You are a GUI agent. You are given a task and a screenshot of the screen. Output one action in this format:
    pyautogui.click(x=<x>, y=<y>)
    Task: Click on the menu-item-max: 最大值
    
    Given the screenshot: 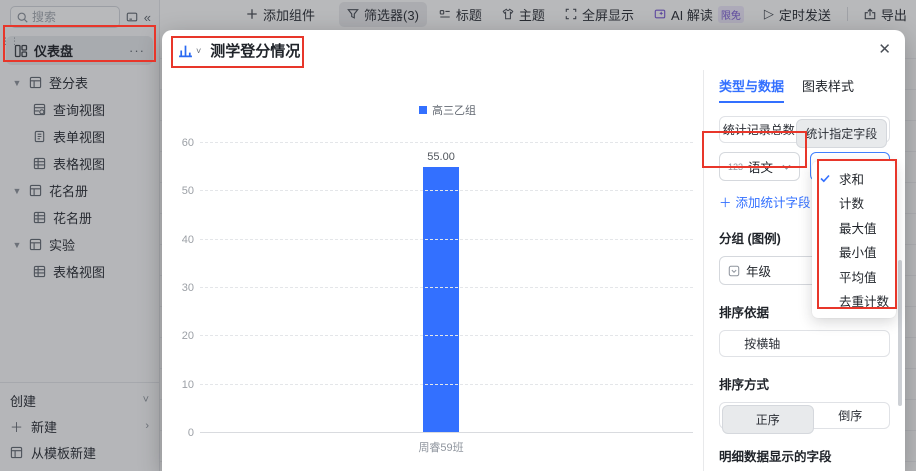 What is the action you would take?
    pyautogui.click(x=854, y=227)
    